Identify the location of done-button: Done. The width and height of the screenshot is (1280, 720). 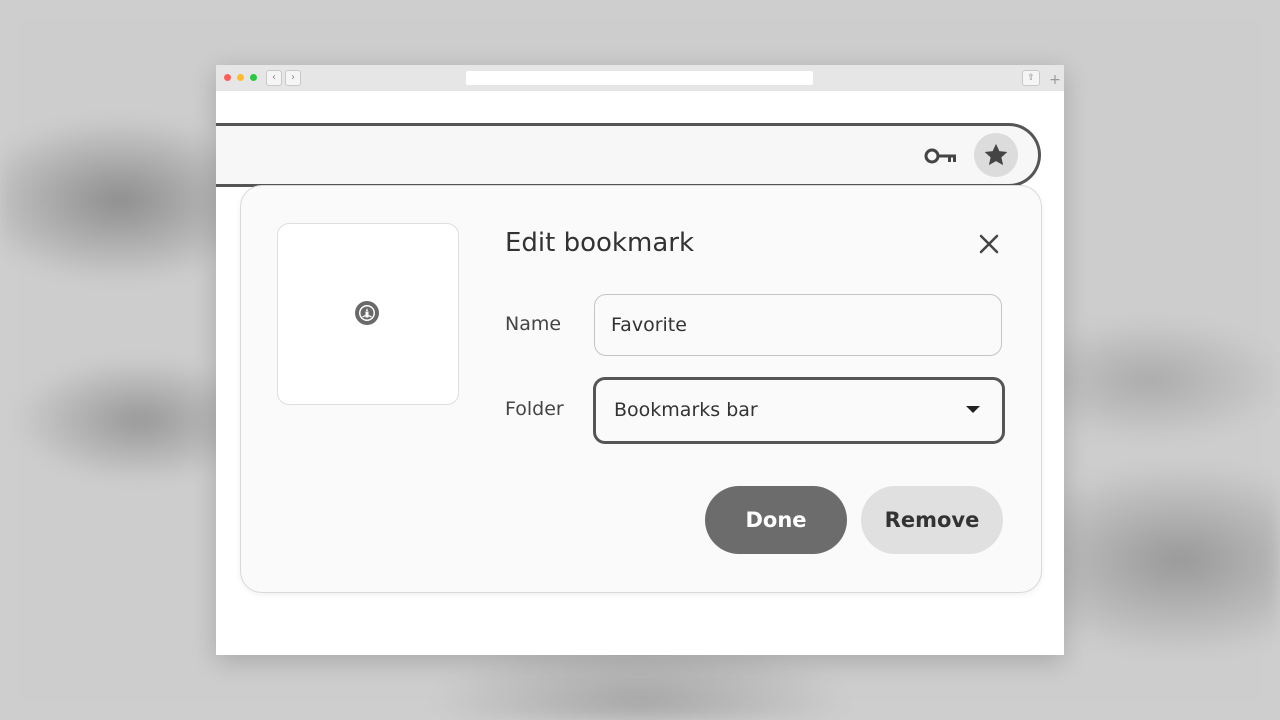
(776, 520).